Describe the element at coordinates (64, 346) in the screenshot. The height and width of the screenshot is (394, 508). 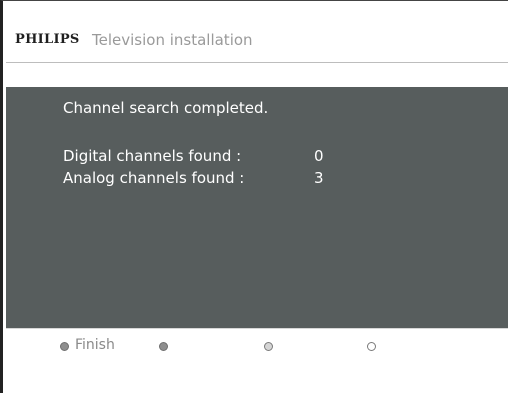
I see `red-key-dot-icon` at that location.